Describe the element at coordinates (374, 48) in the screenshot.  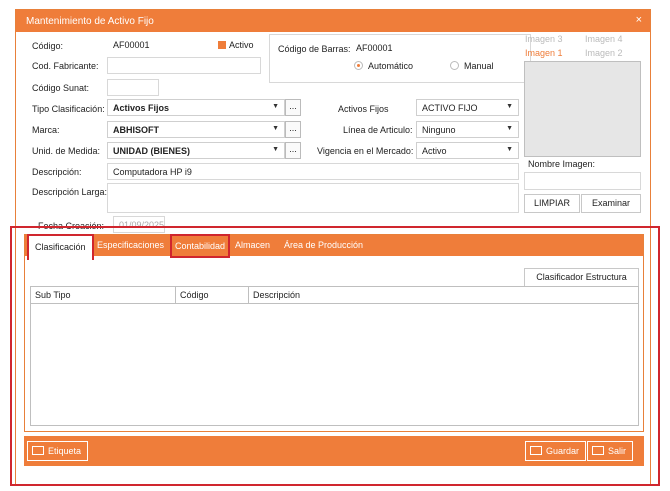
I see `barcode-value: AF00001` at that location.